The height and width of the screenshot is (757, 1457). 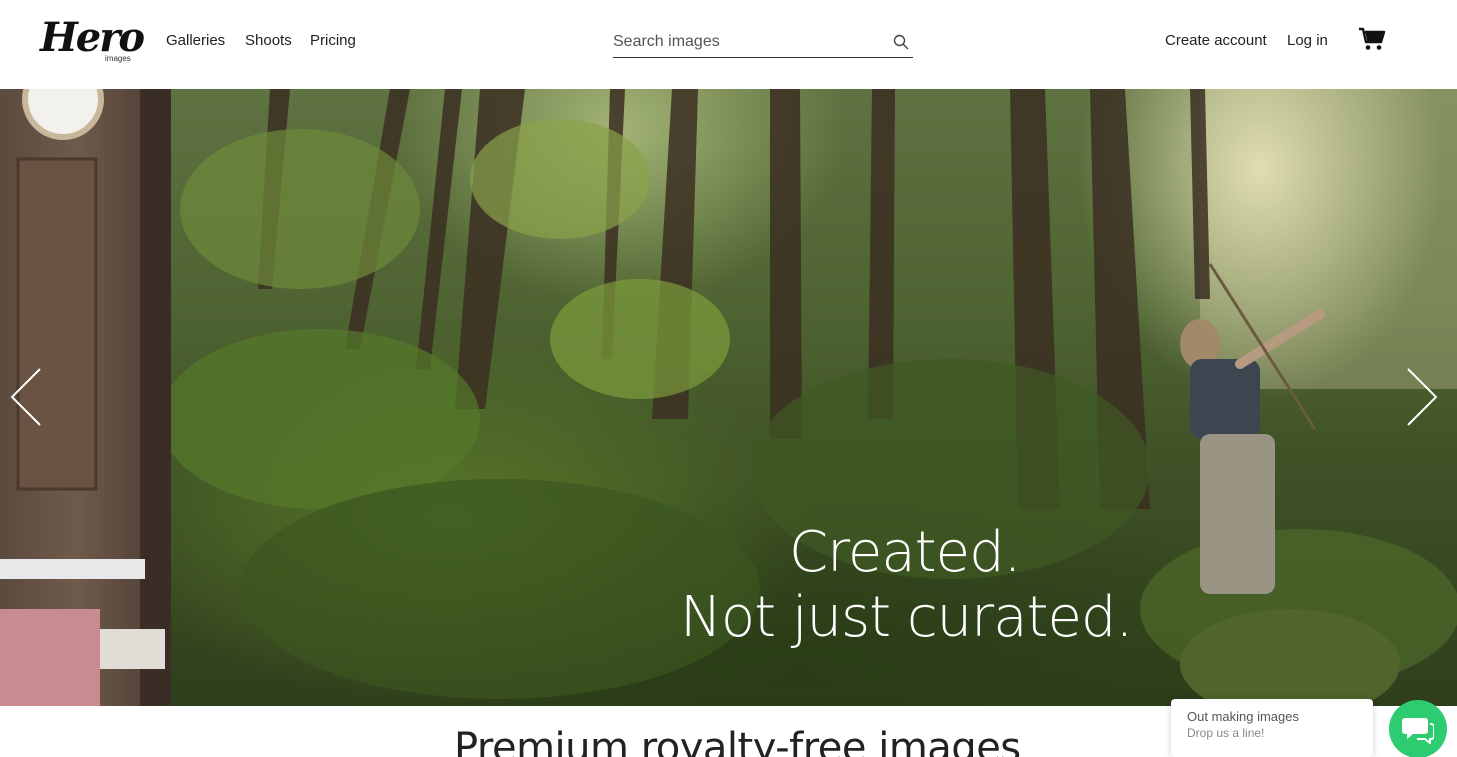 I want to click on tagline-line-2: Not just curated., so click(x=906, y=617).